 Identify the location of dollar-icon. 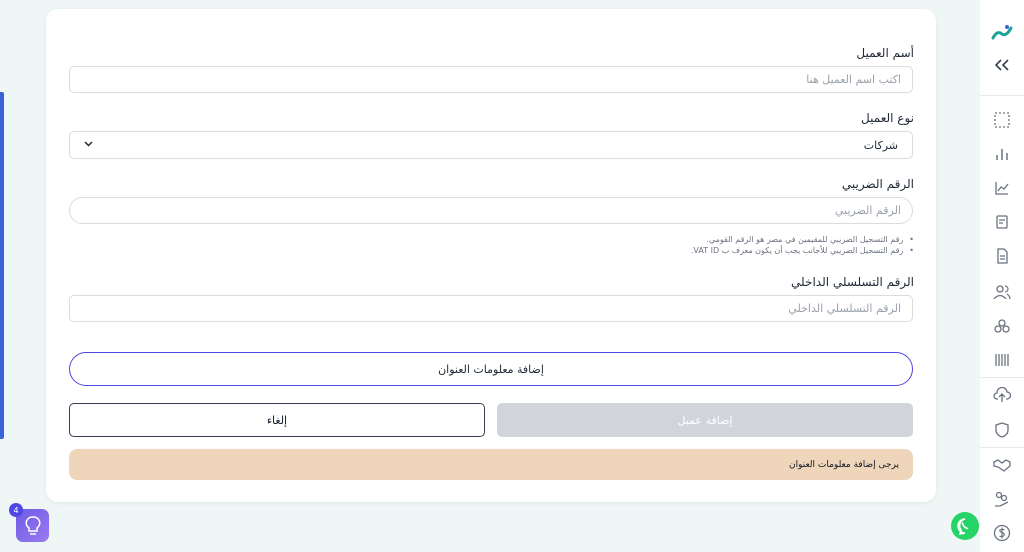
(1002, 533).